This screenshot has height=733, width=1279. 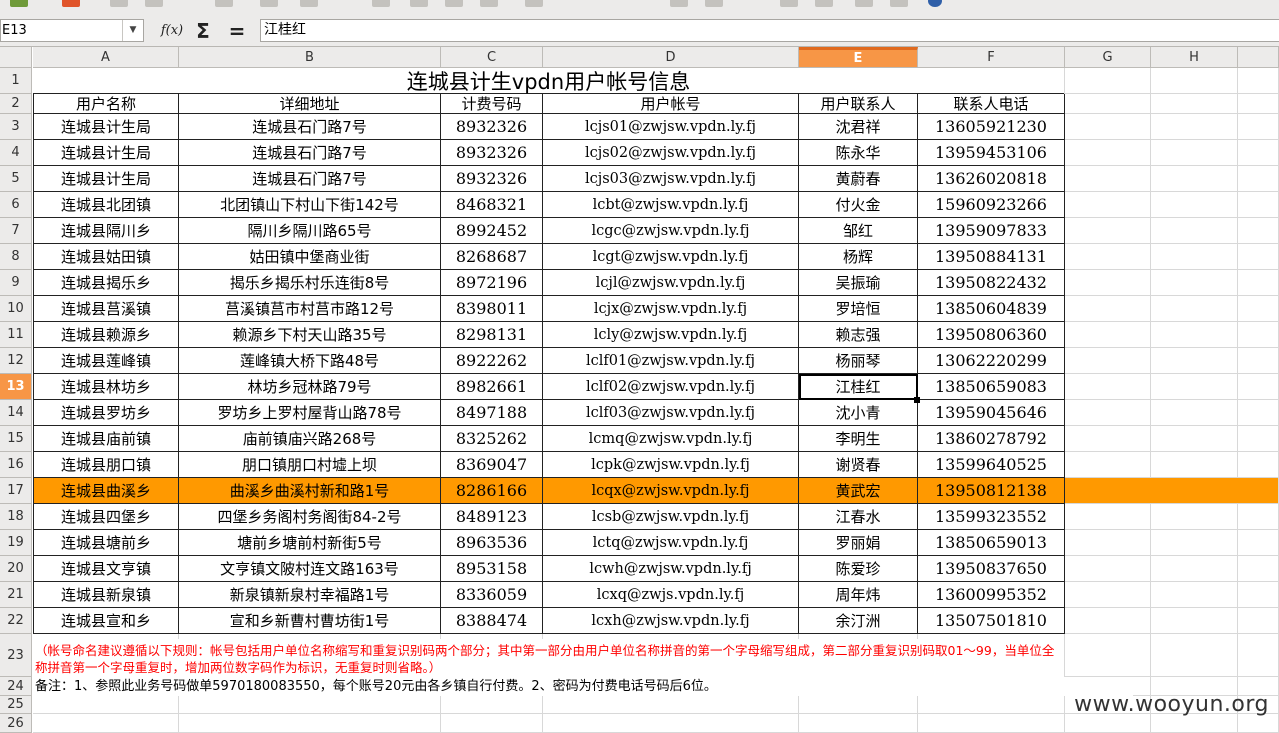 What do you see at coordinates (1258, 413) in the screenshot?
I see `cell-i14` at bounding box center [1258, 413].